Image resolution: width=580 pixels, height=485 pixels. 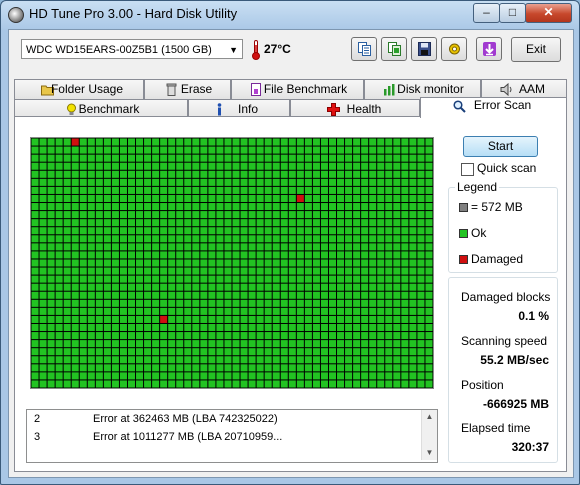 What do you see at coordinates (548, 13) in the screenshot?
I see `close-button: ✕` at bounding box center [548, 13].